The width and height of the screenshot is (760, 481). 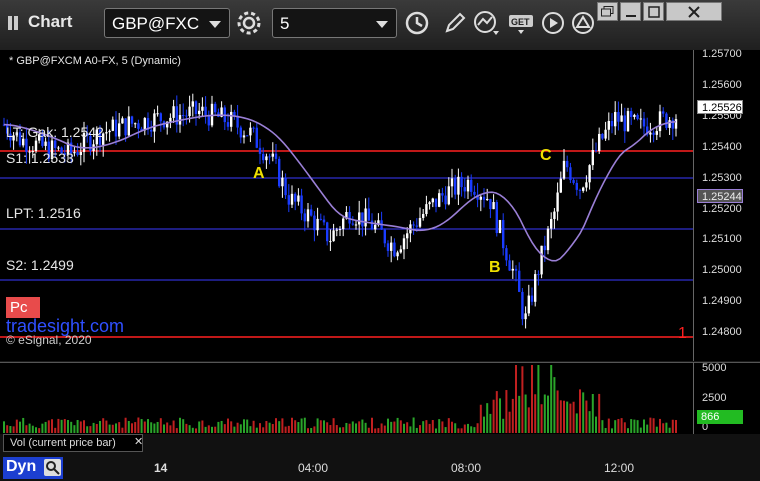 What do you see at coordinates (694, 11) in the screenshot?
I see `close-button` at bounding box center [694, 11].